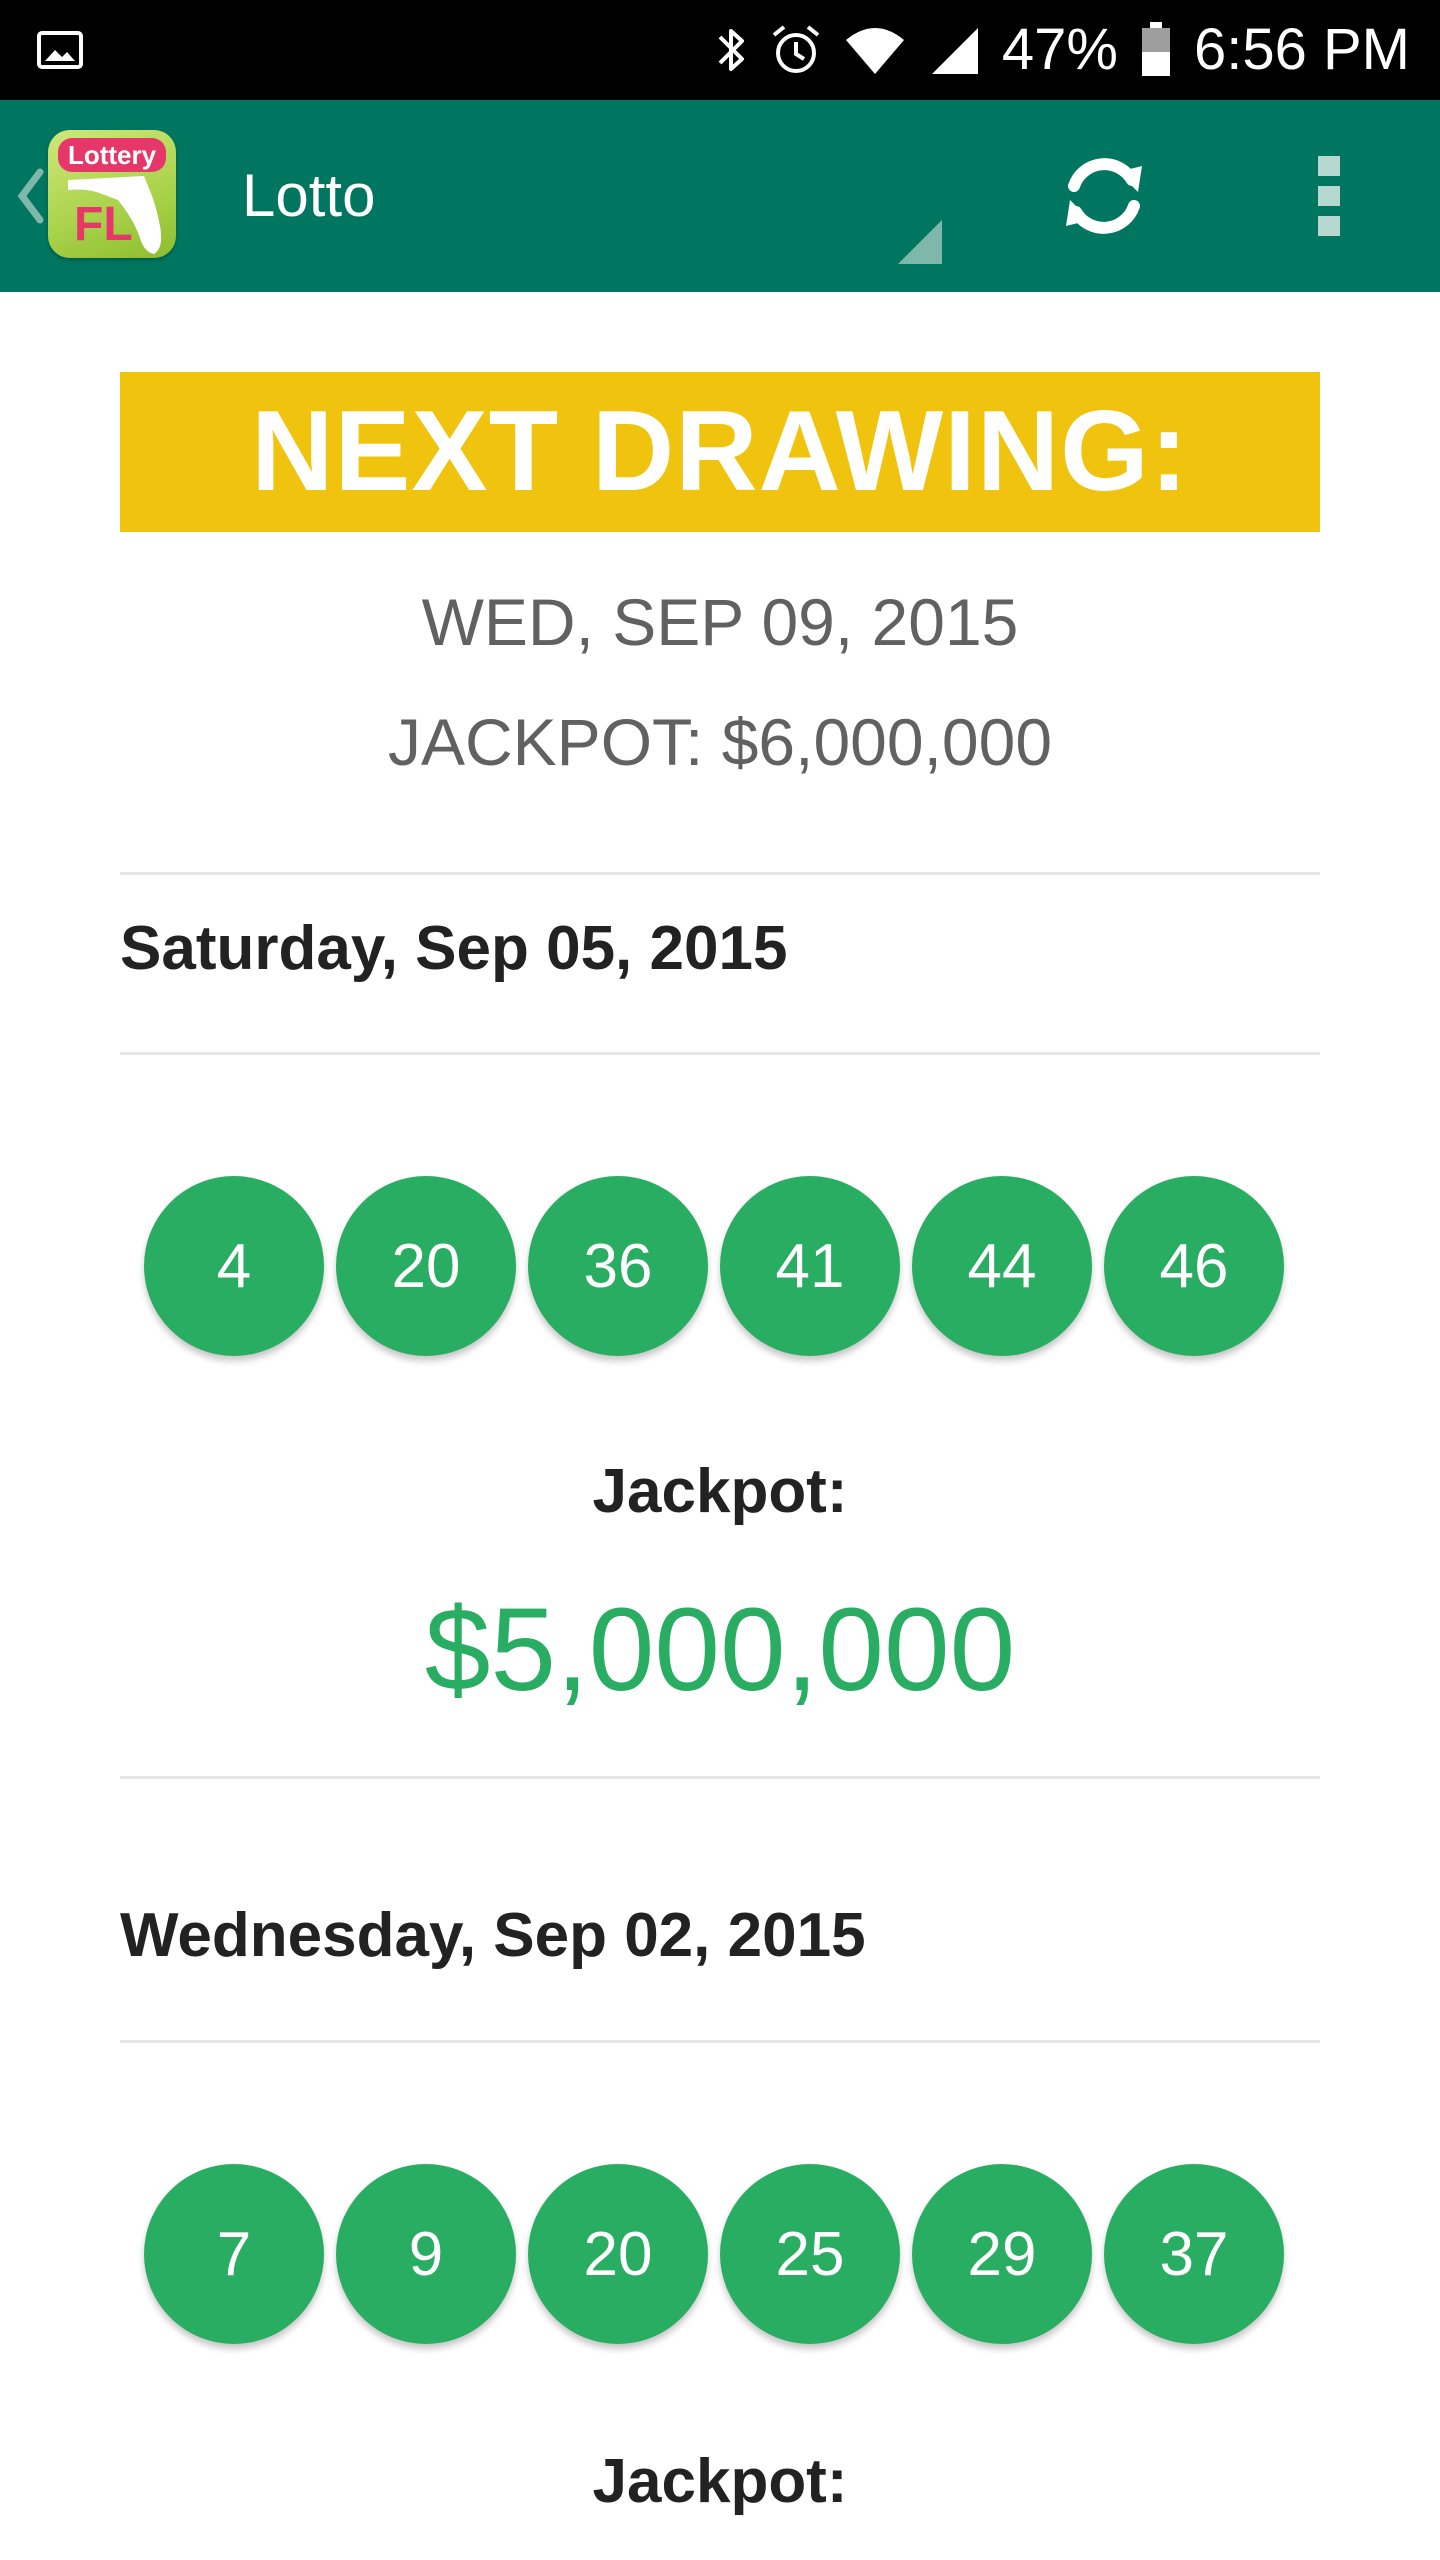  Describe the element at coordinates (954, 51) in the screenshot. I see `cell-signal-icon` at that location.